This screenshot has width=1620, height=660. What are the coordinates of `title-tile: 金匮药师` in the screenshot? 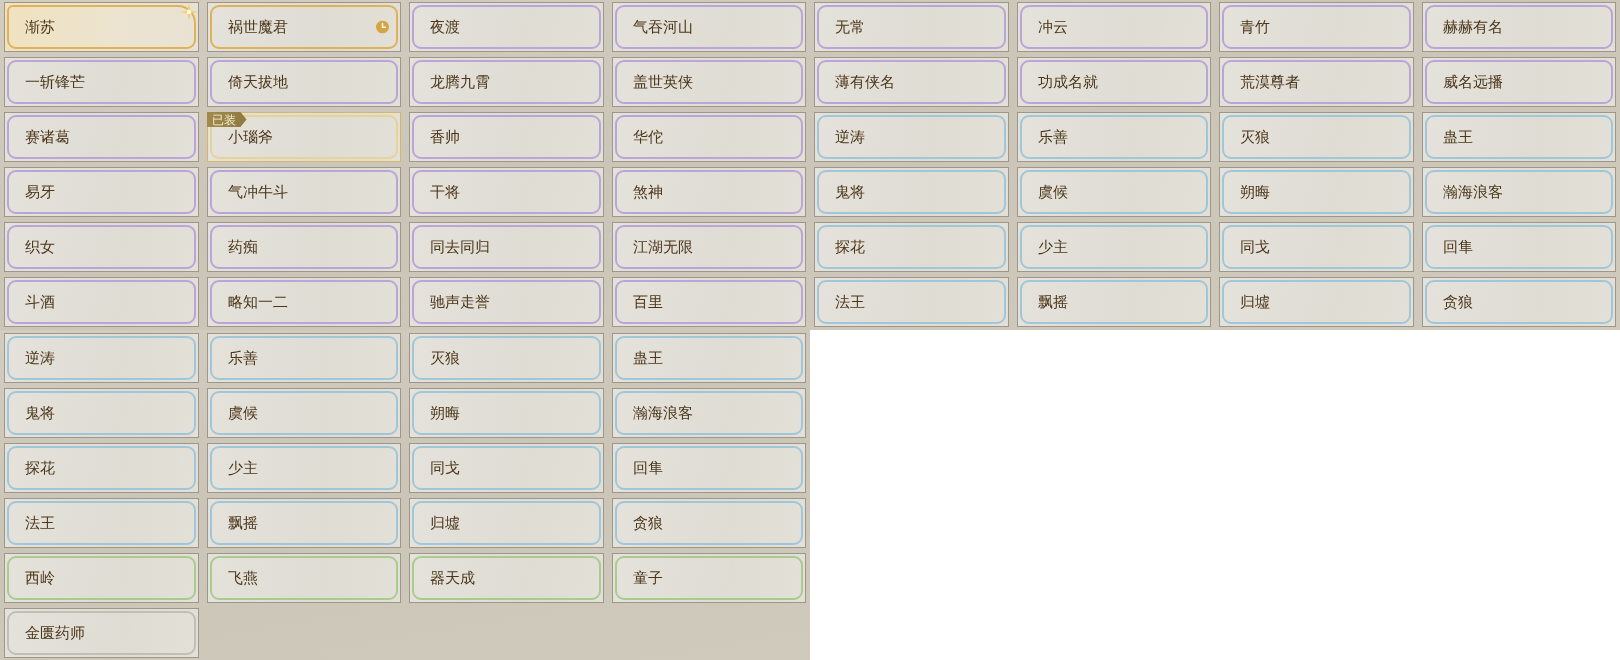 It's located at (101, 633).